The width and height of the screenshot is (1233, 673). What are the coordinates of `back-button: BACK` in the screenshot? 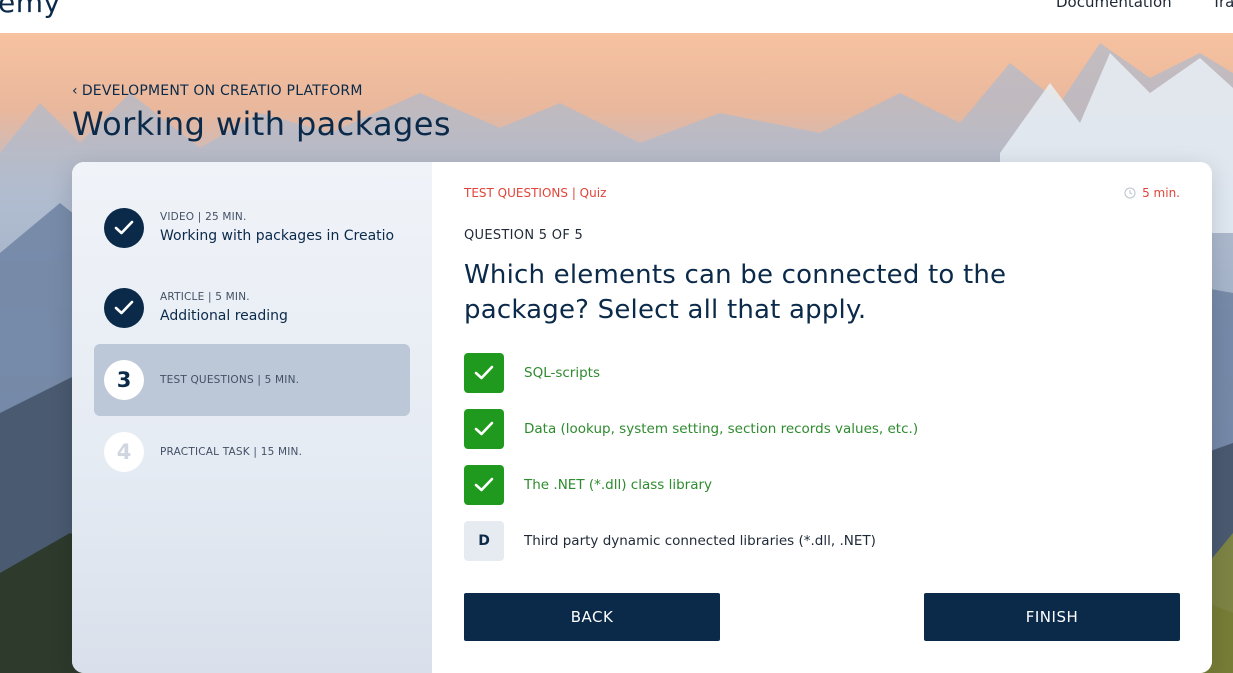 It's located at (592, 617).